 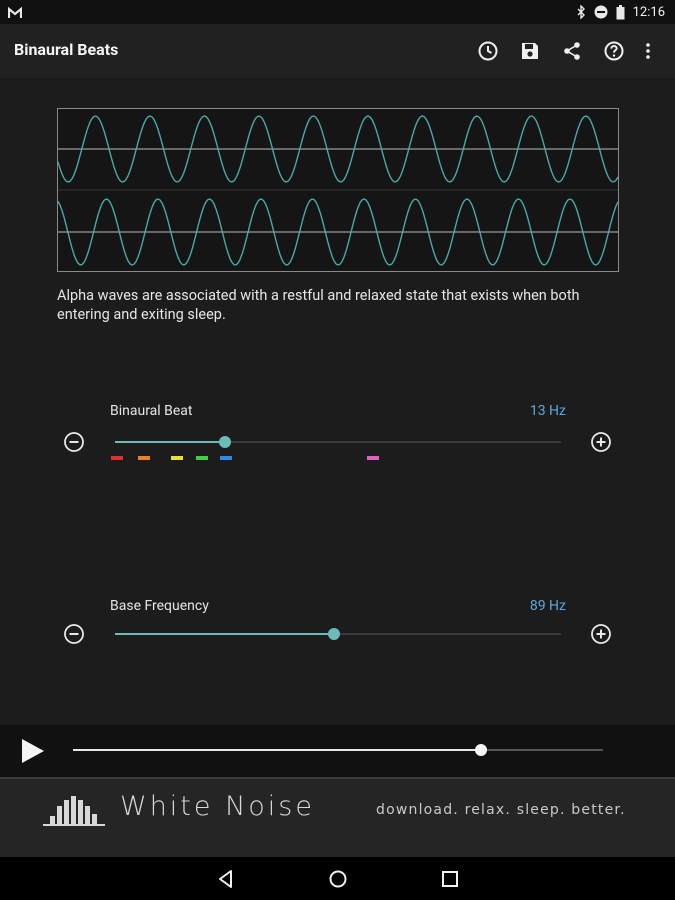 I want to click on equalizer-logo-icon, so click(x=74, y=811).